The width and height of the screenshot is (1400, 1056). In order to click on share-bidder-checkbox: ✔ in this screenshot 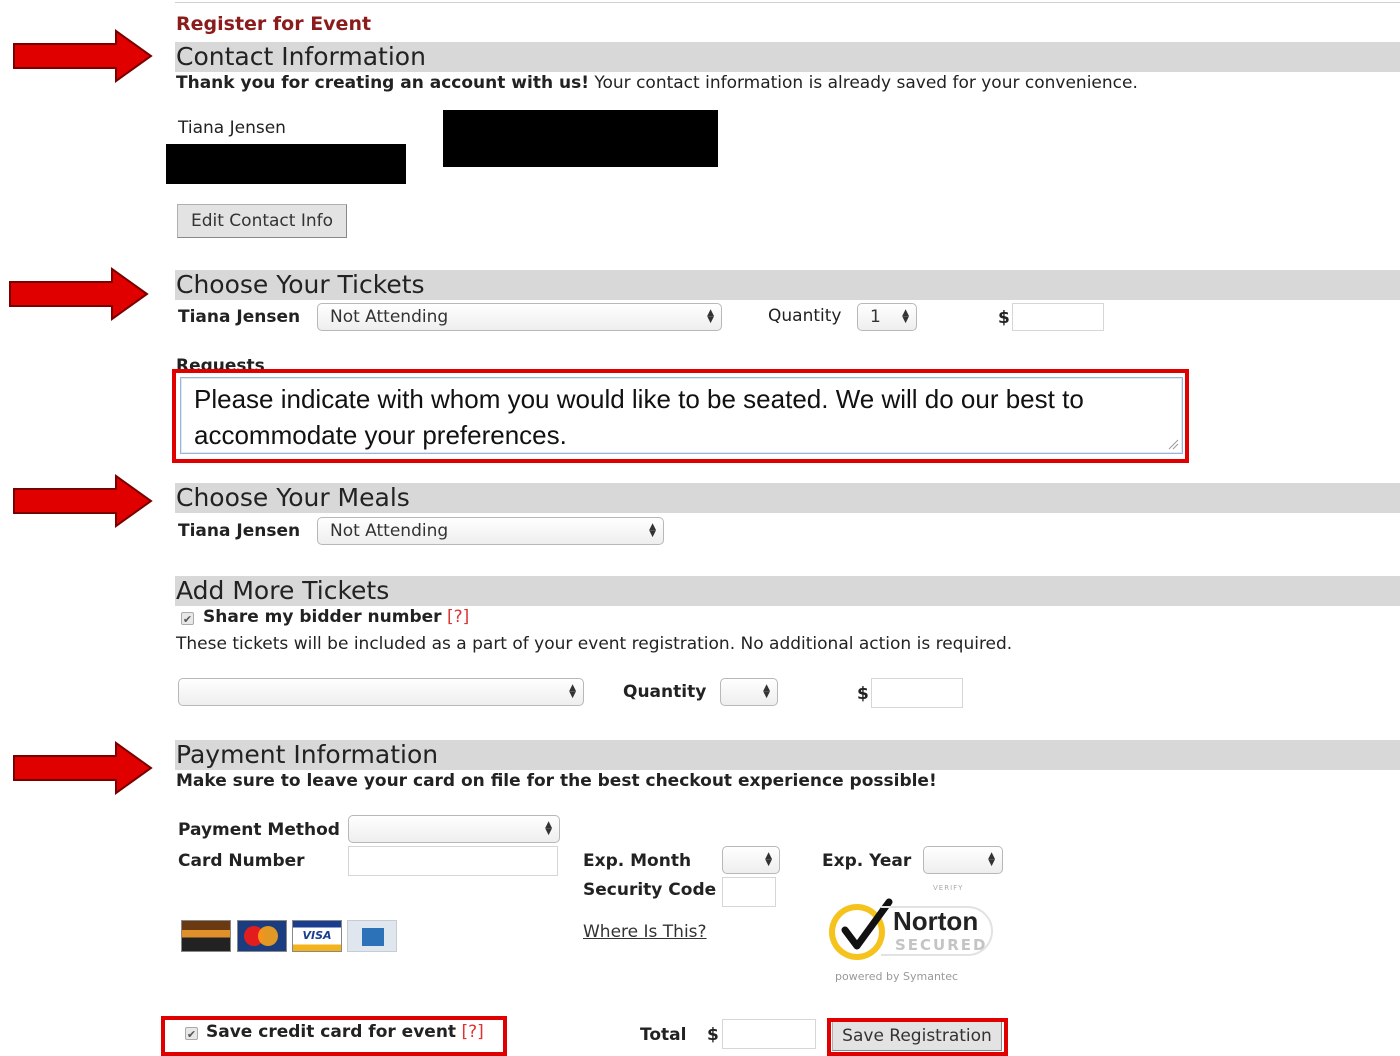, I will do `click(187, 619)`.